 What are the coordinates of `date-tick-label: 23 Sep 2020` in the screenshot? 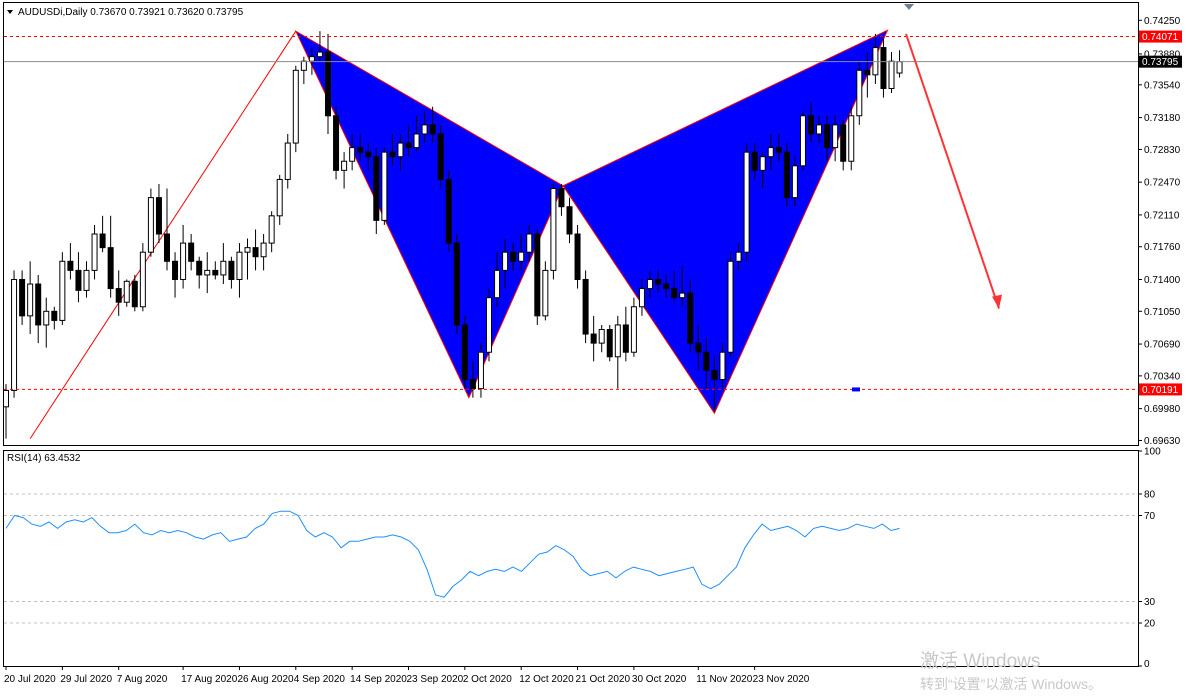 It's located at (435, 679).